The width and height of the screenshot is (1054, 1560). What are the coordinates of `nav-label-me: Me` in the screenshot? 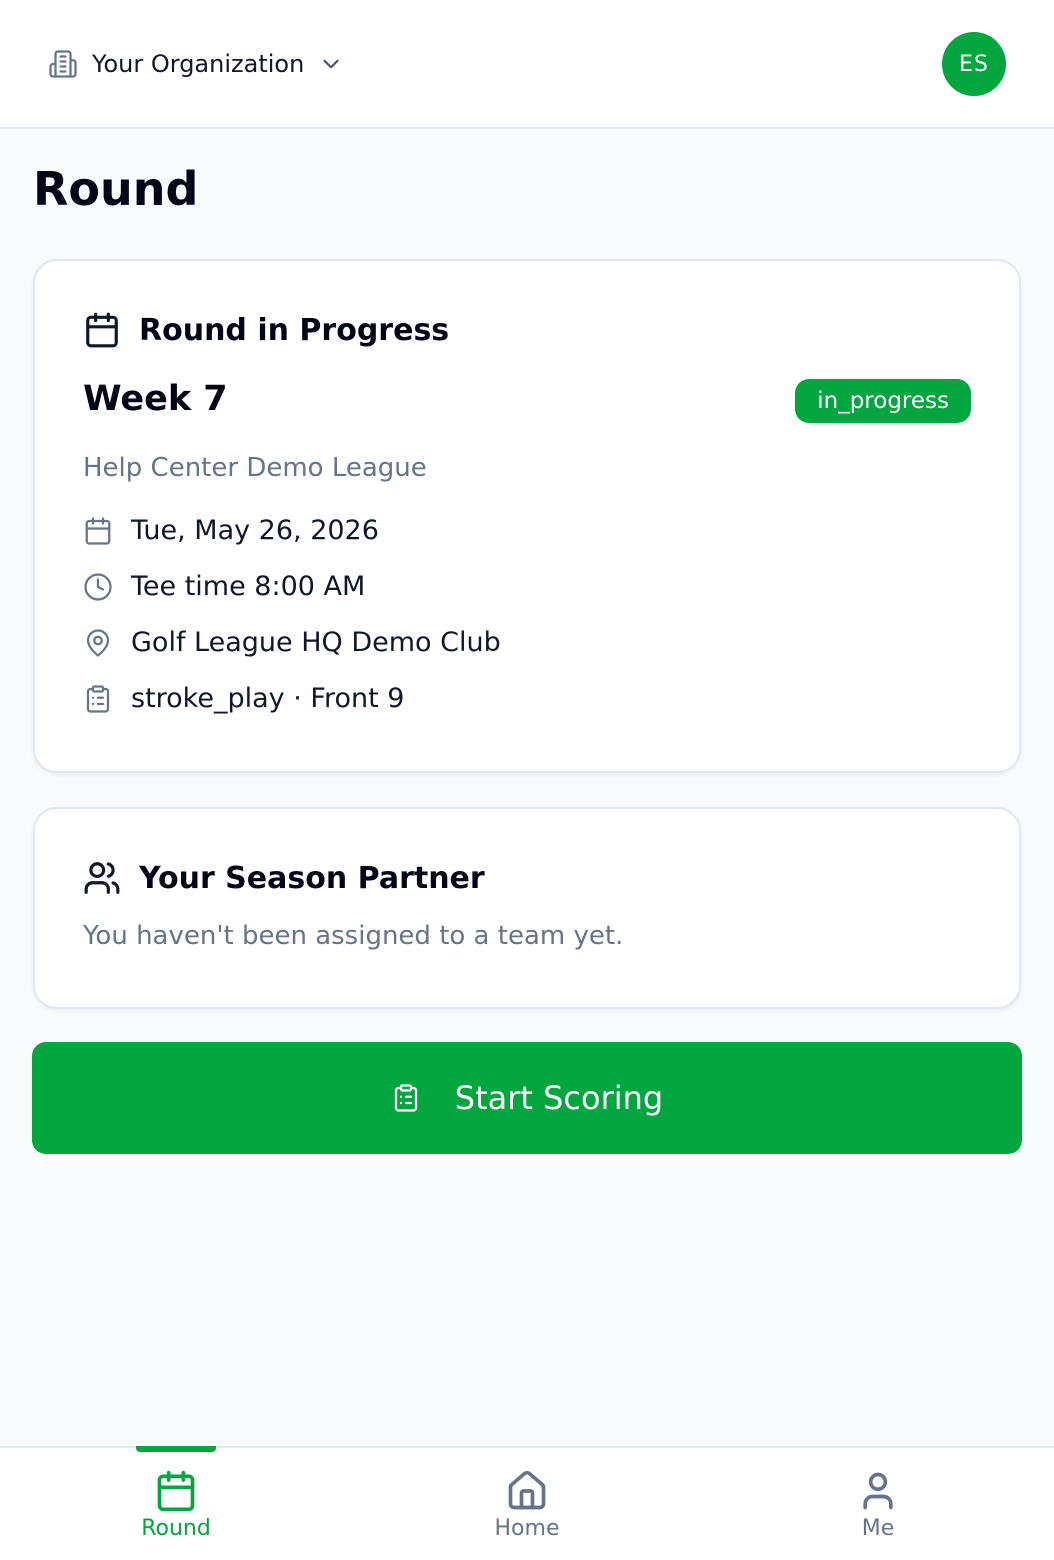 It's located at (878, 1528).